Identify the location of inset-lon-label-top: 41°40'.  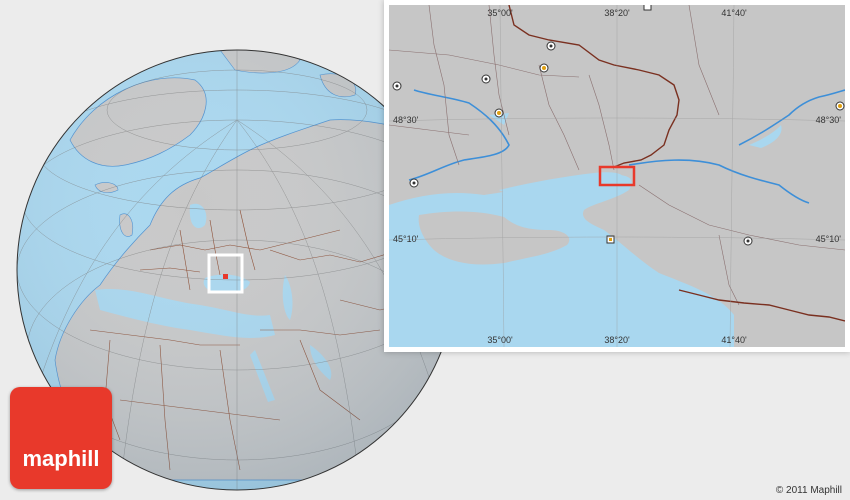
(734, 13).